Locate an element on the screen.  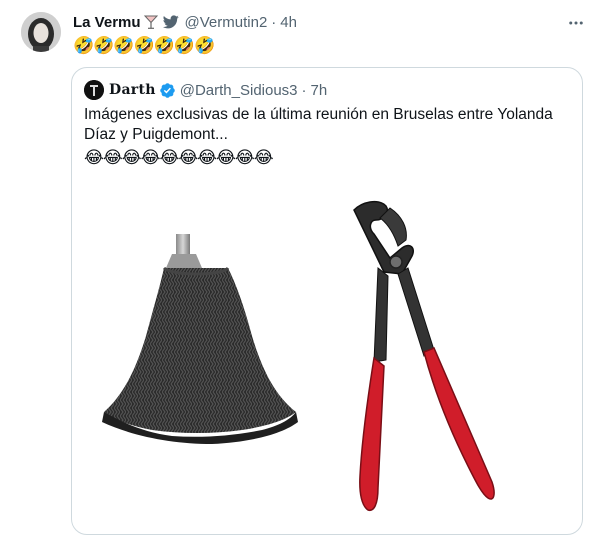
quote-author-handle: @Darth_Sidious3 is located at coordinates (239, 90).